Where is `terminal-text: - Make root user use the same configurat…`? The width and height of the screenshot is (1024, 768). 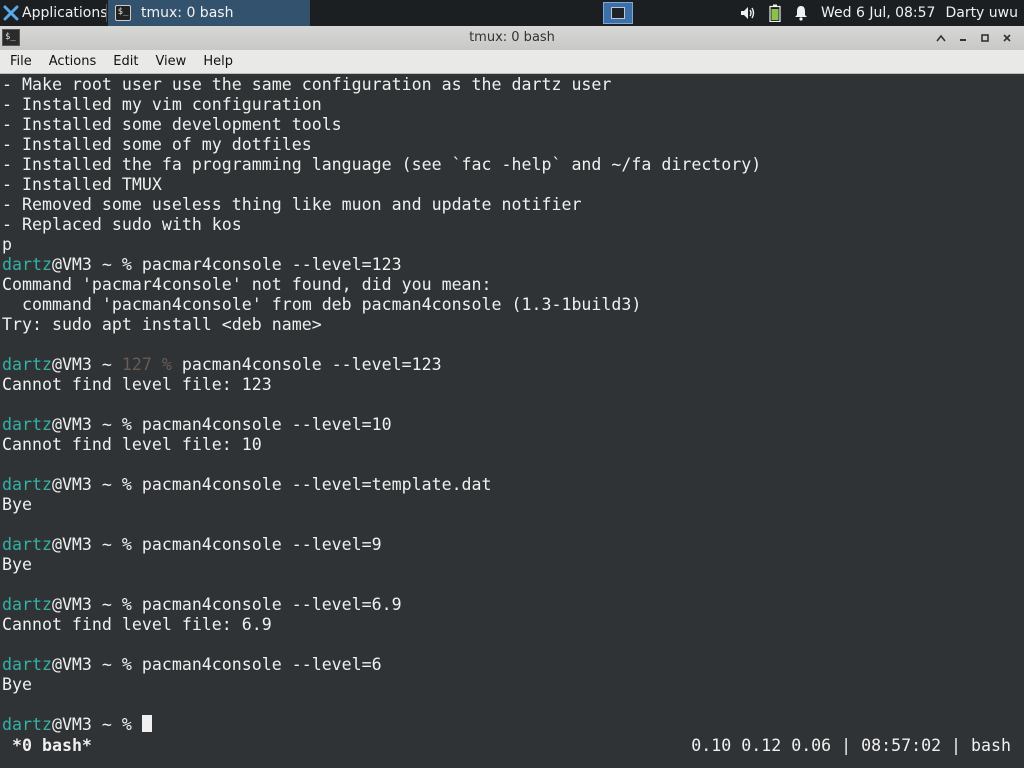
terminal-text: - Make root user use the same configurat… is located at coordinates (307, 84).